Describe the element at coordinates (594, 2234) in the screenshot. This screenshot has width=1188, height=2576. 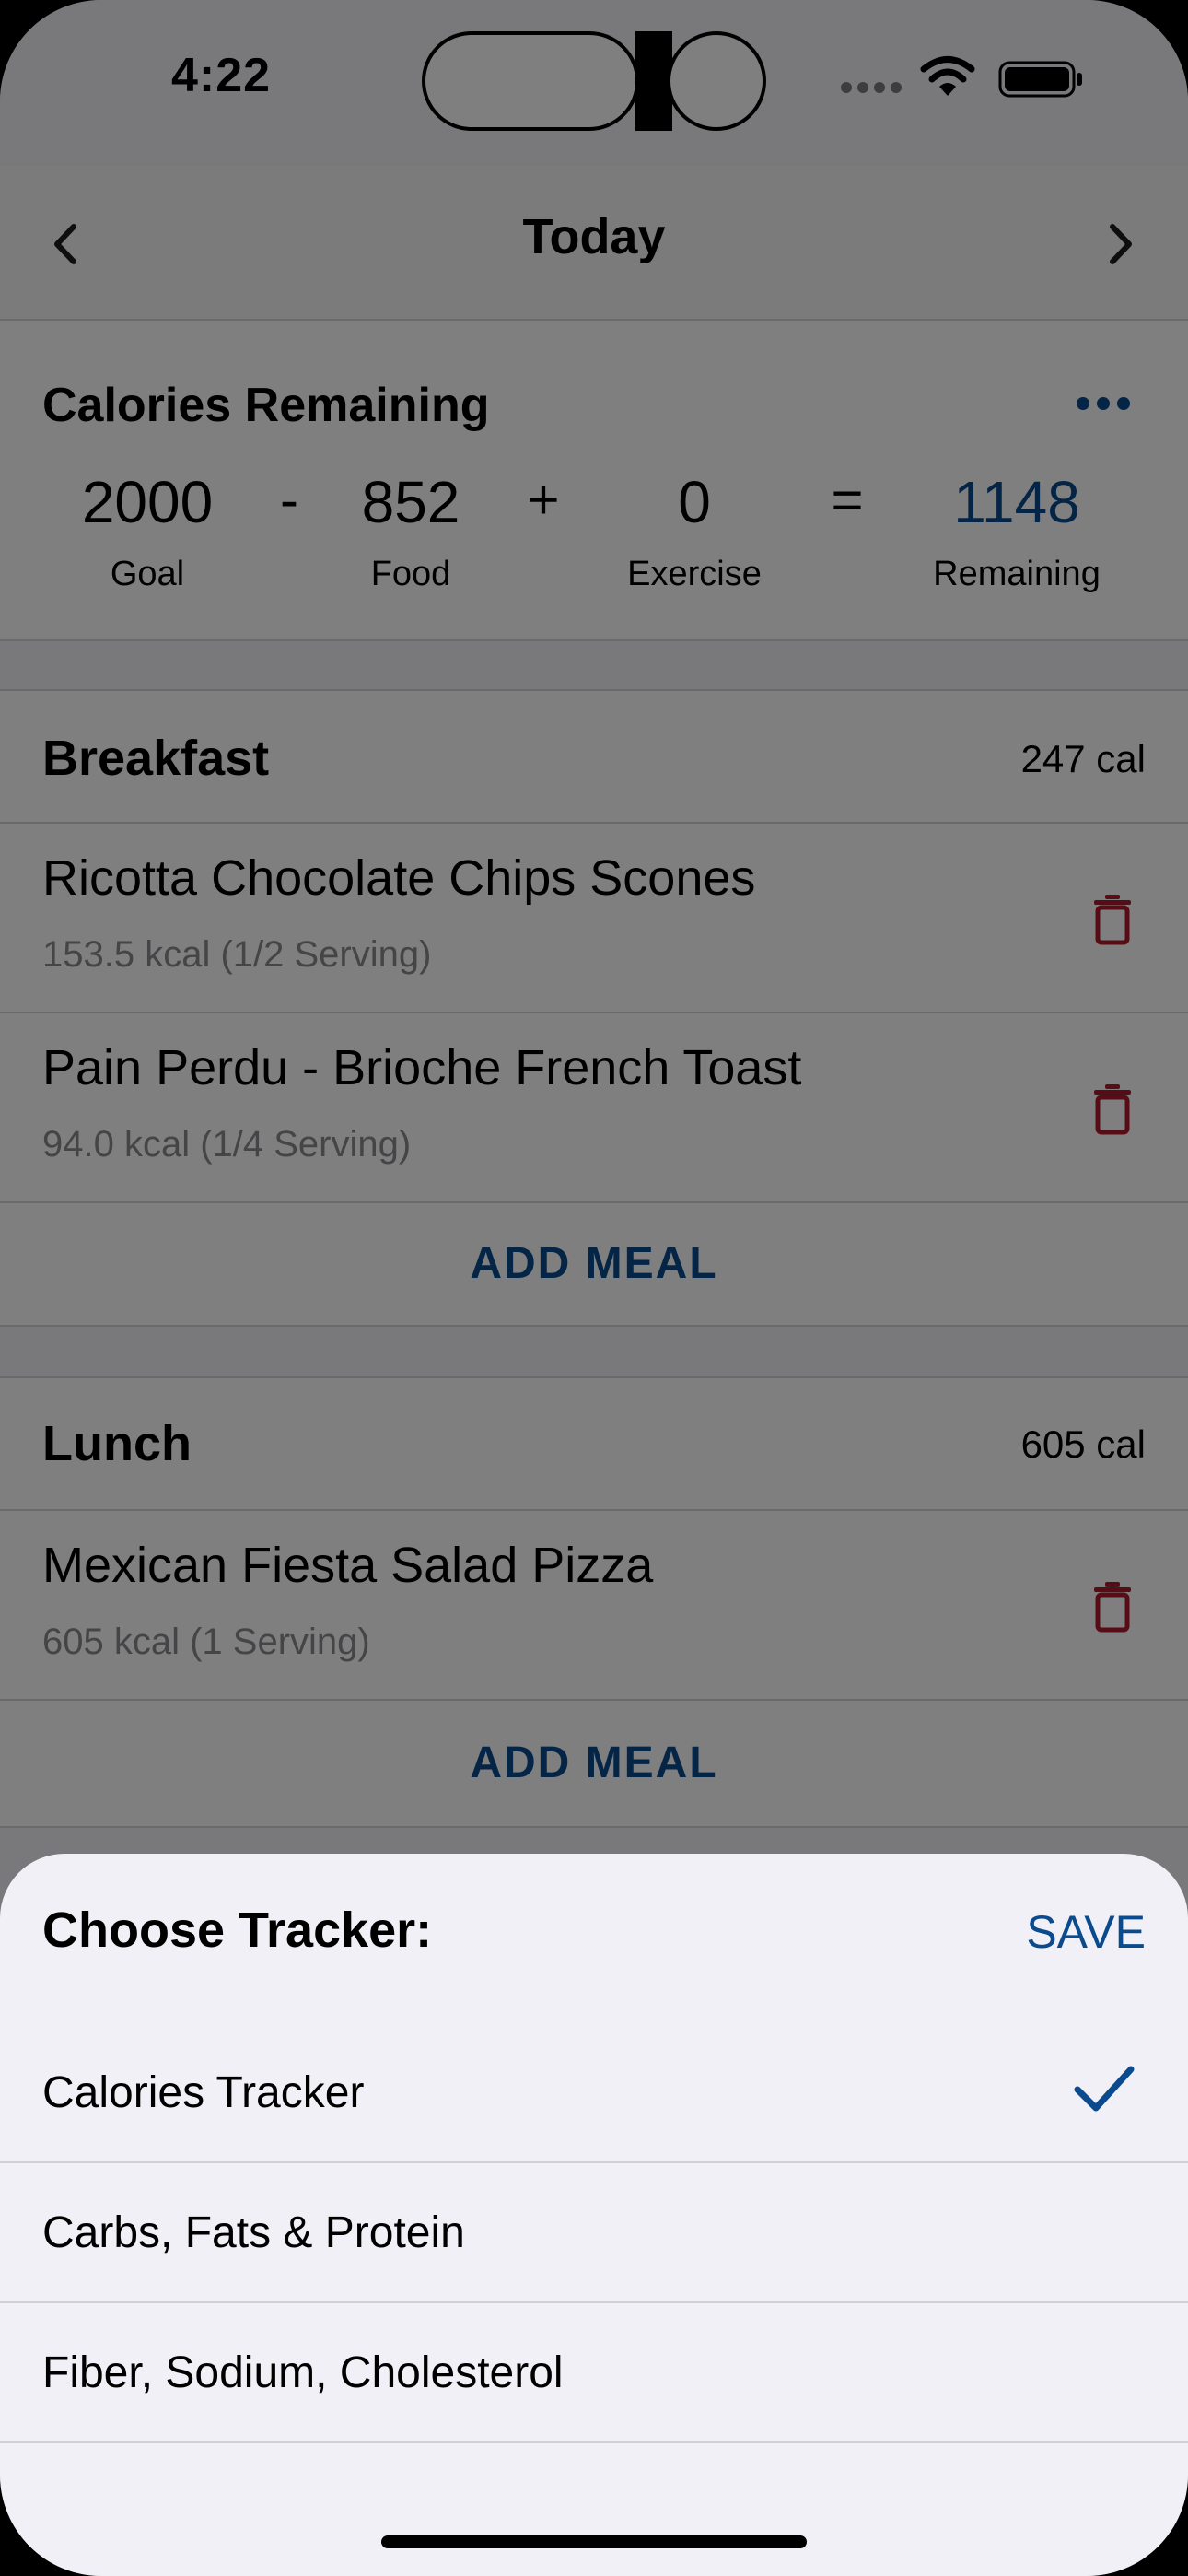
I see `tracker-option-macros: Carbs, Fats & Protein` at that location.